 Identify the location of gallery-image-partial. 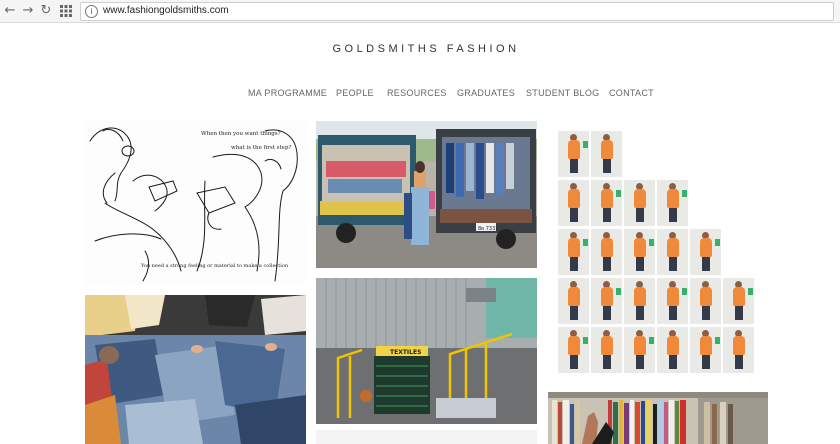
(426, 437).